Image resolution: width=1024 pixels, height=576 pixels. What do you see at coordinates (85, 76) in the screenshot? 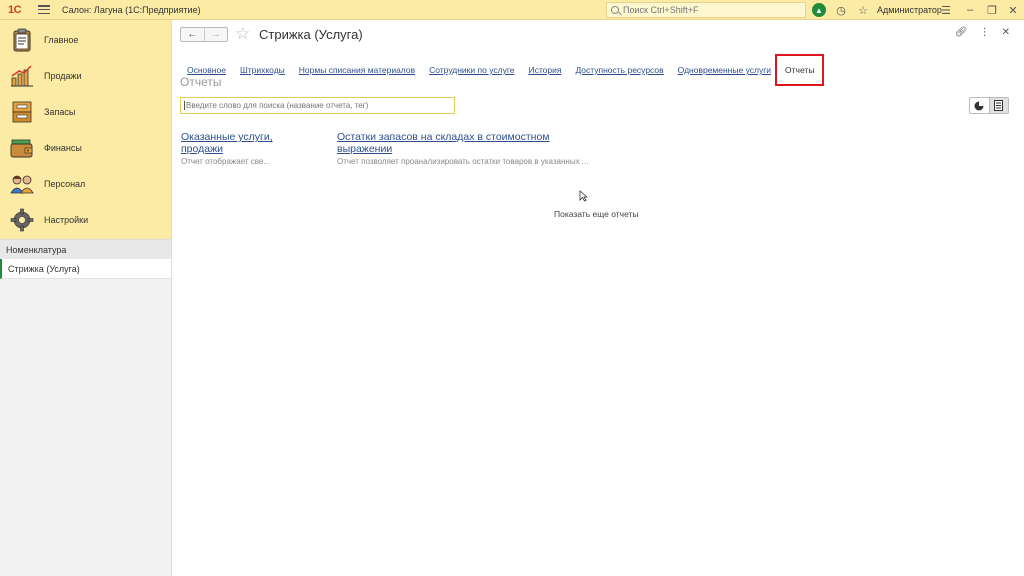
I see `sidebar-item-sales: Продажи` at bounding box center [85, 76].